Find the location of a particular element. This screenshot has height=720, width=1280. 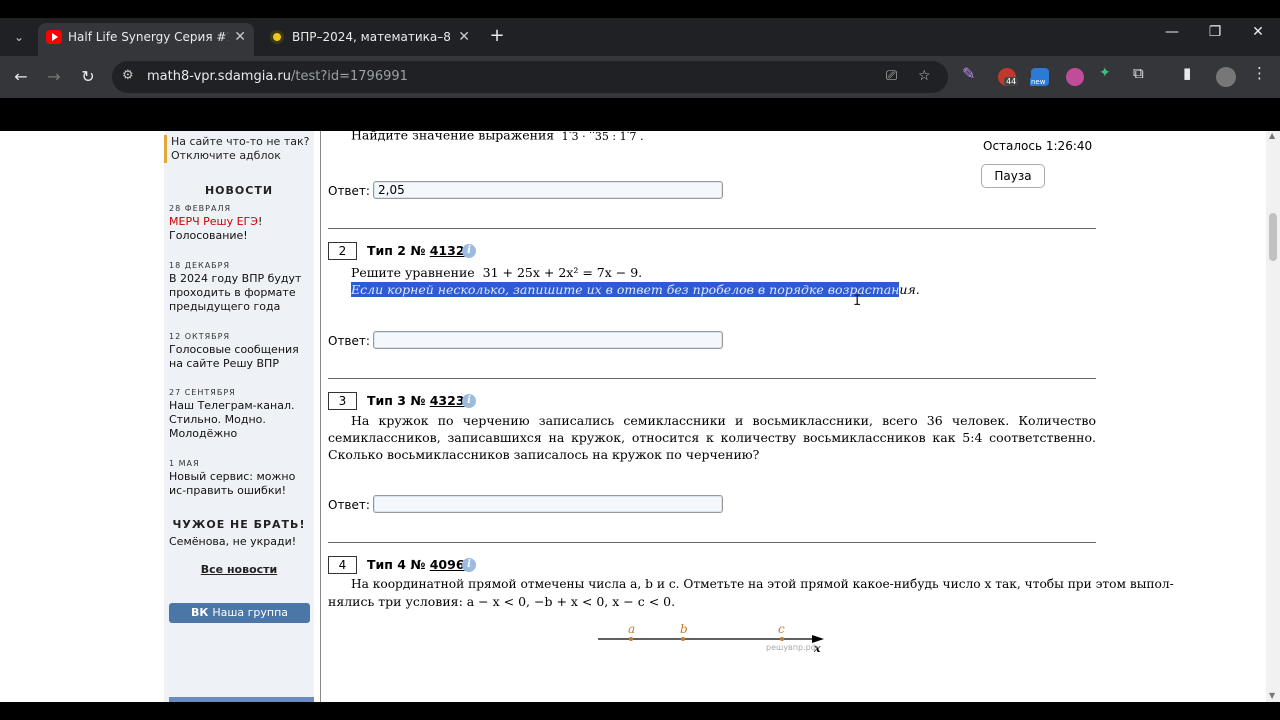

task3-answer-input is located at coordinates (548, 504).